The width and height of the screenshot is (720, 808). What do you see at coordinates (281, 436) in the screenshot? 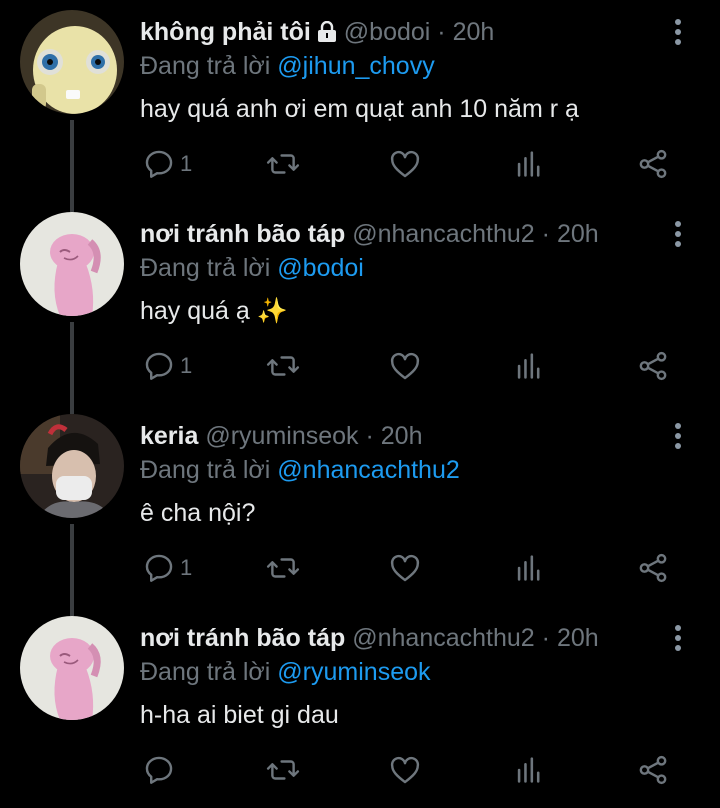
I see `user-handle: @ryuminseok` at bounding box center [281, 436].